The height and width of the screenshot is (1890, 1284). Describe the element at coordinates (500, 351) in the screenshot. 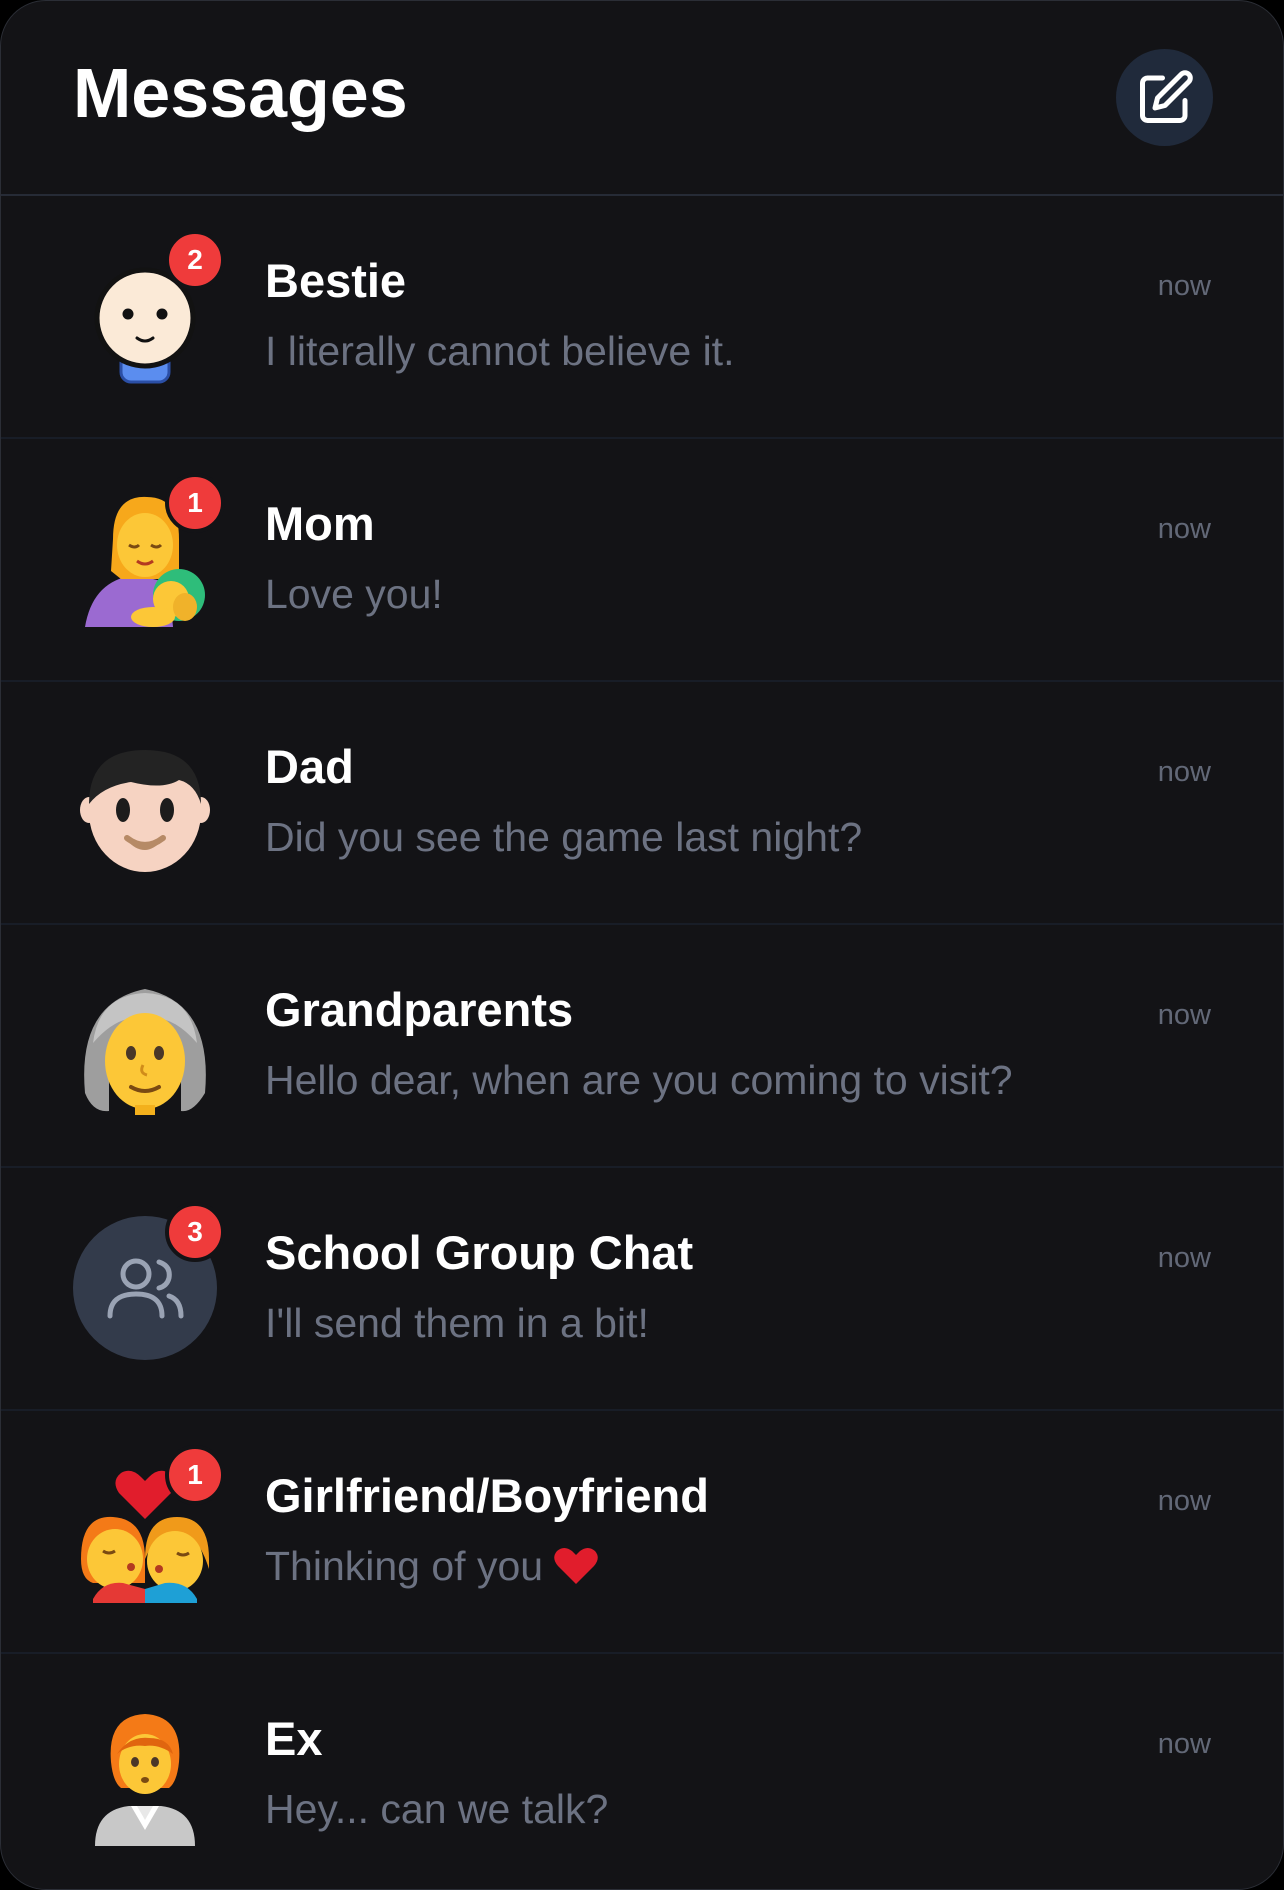

I see `message-preview: I literally cannot believe it.` at that location.